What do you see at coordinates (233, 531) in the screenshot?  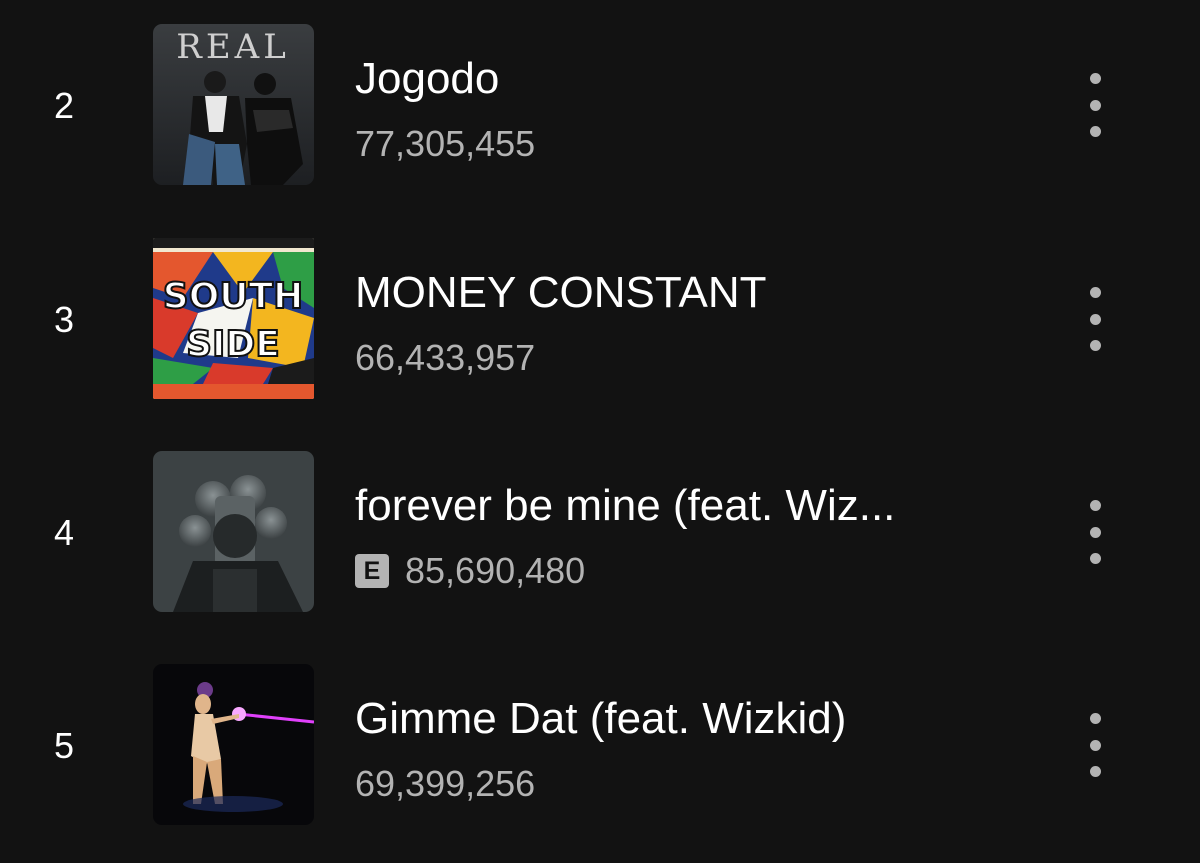 I see `album-art-forever-be-mine` at bounding box center [233, 531].